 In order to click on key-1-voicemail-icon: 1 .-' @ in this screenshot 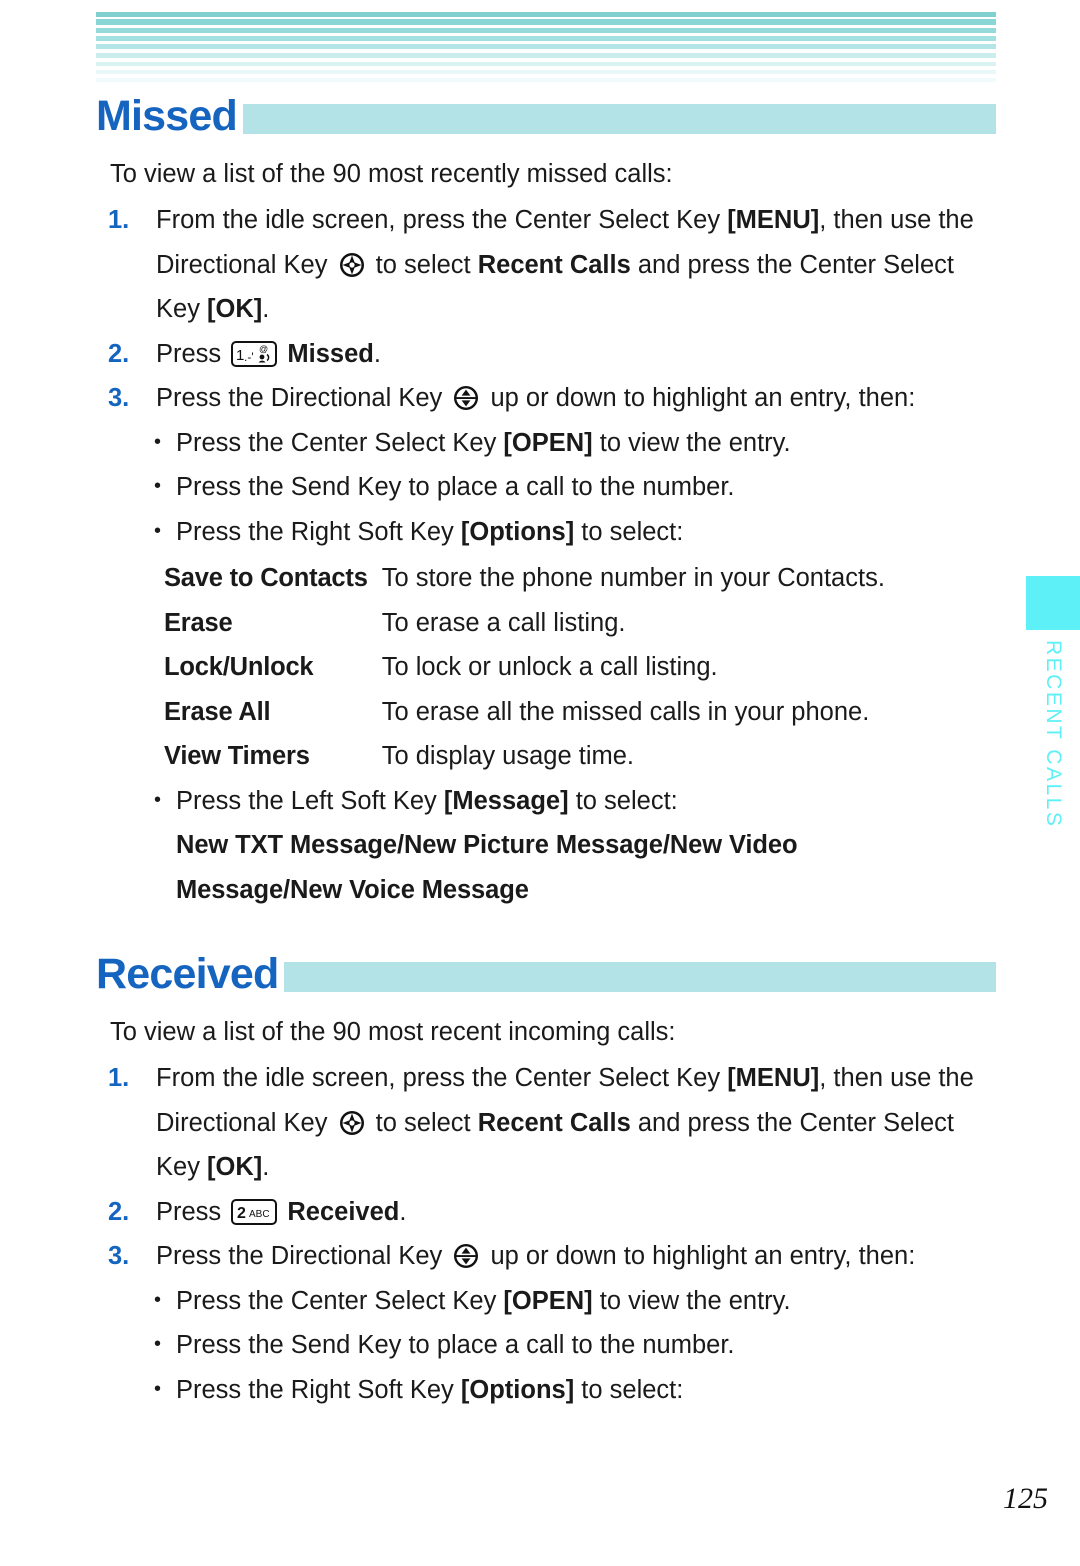, I will do `click(254, 353)`.